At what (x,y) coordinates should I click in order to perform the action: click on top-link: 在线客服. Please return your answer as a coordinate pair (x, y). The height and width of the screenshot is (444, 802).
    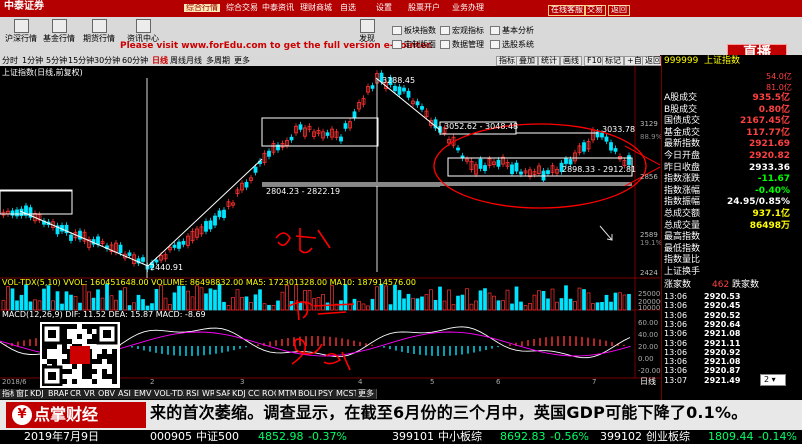
    Looking at the image, I should click on (567, 10).